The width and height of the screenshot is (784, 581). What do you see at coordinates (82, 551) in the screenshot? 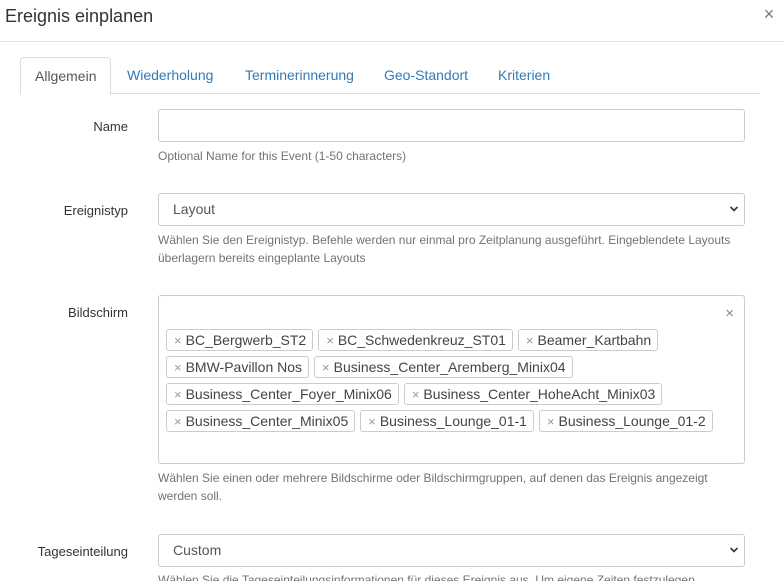
I see `day-parting-label: Tageseinteilung` at bounding box center [82, 551].